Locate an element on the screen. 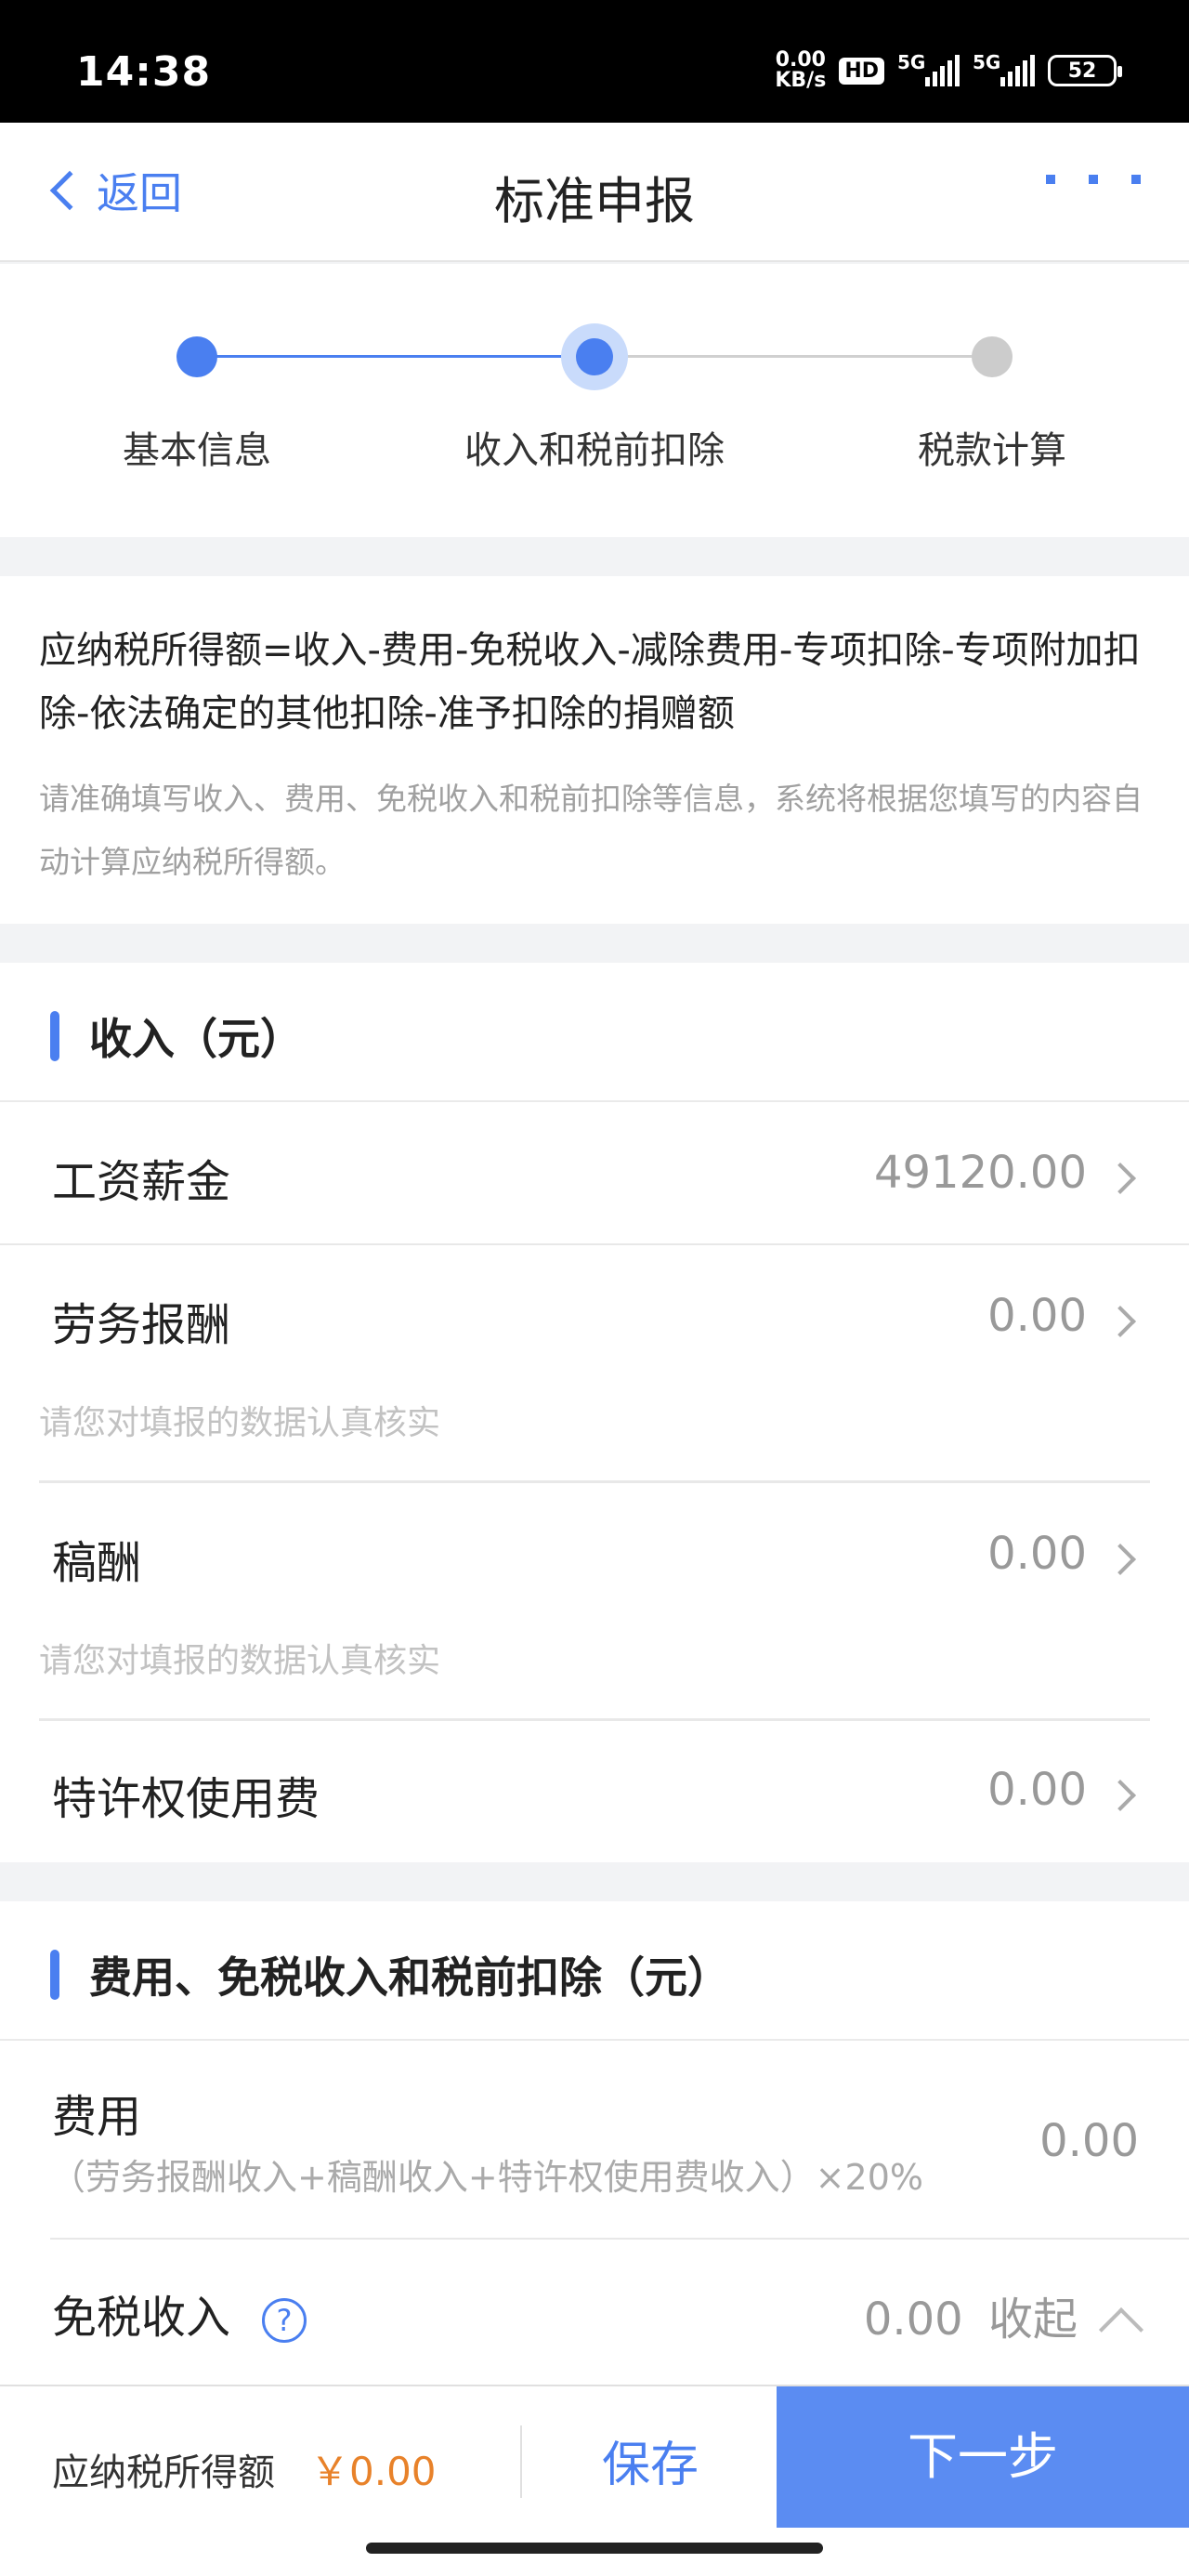 The image size is (1189, 2576). taxable-income-amount: ￥0.00 is located at coordinates (374, 2471).